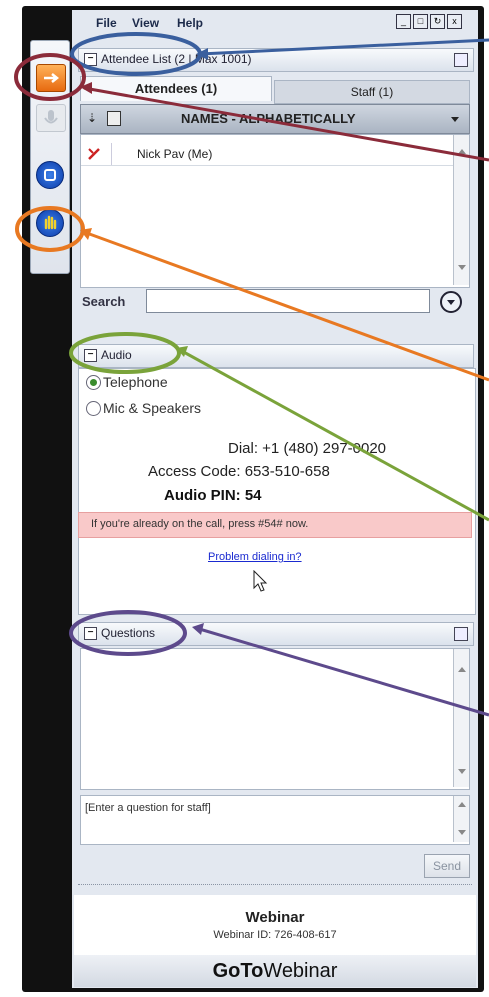 The width and height of the screenshot is (489, 997). I want to click on attendee-panel-header: − Attendee List (2 | Max 1001), so click(276, 60).